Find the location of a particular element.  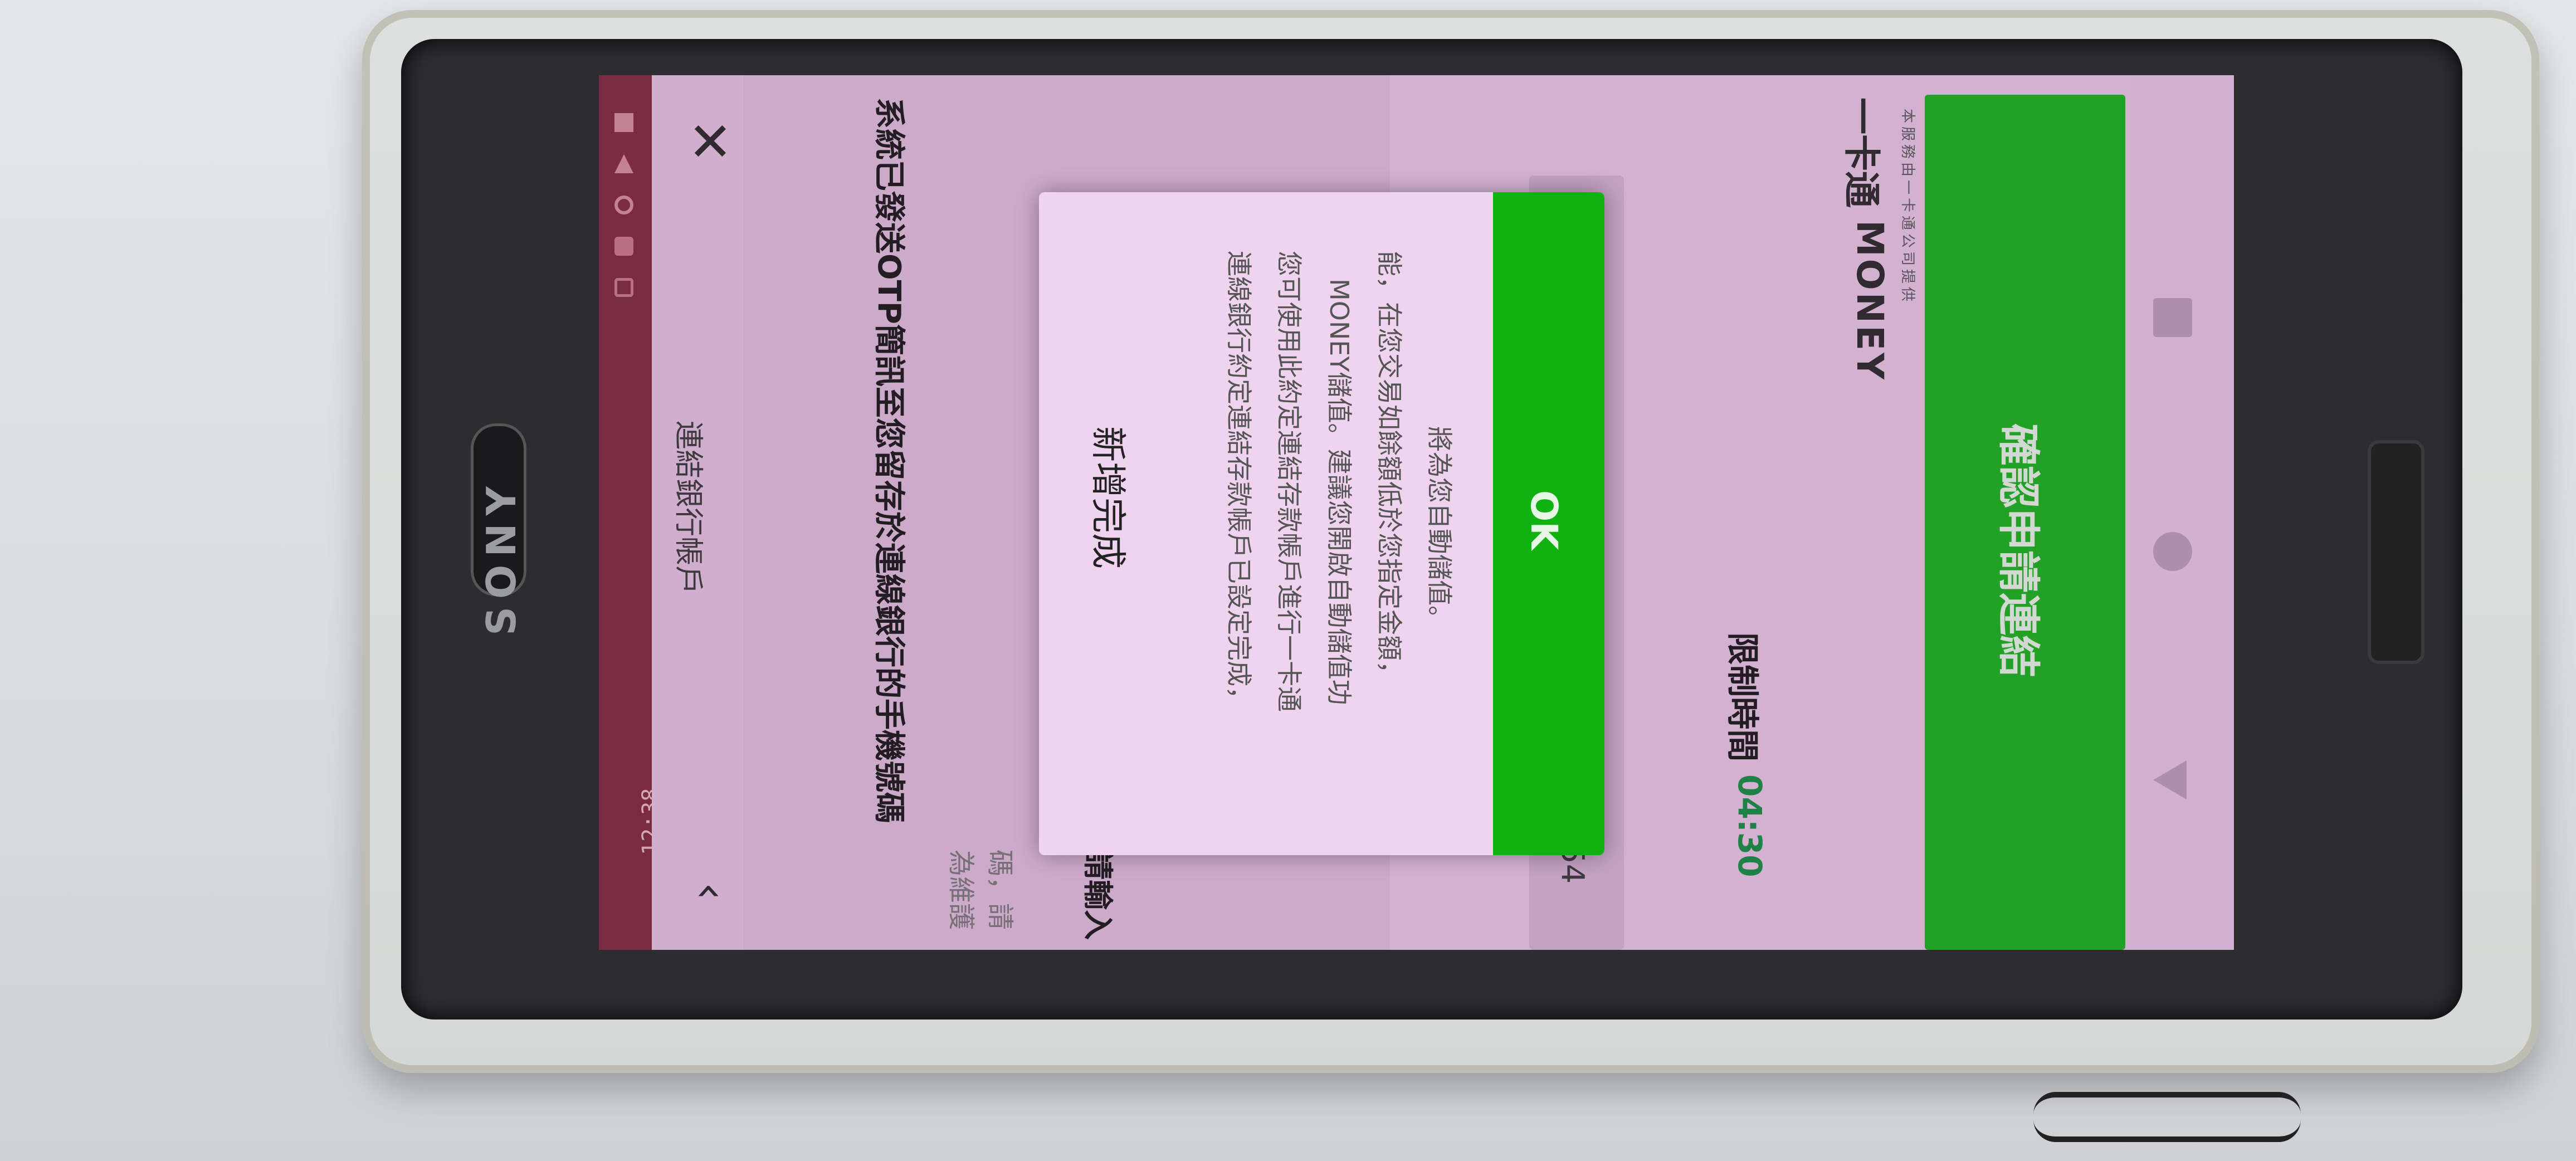

dialog-line: 能，在您交易如餘額低於您指定金額， is located at coordinates (1389, 468).